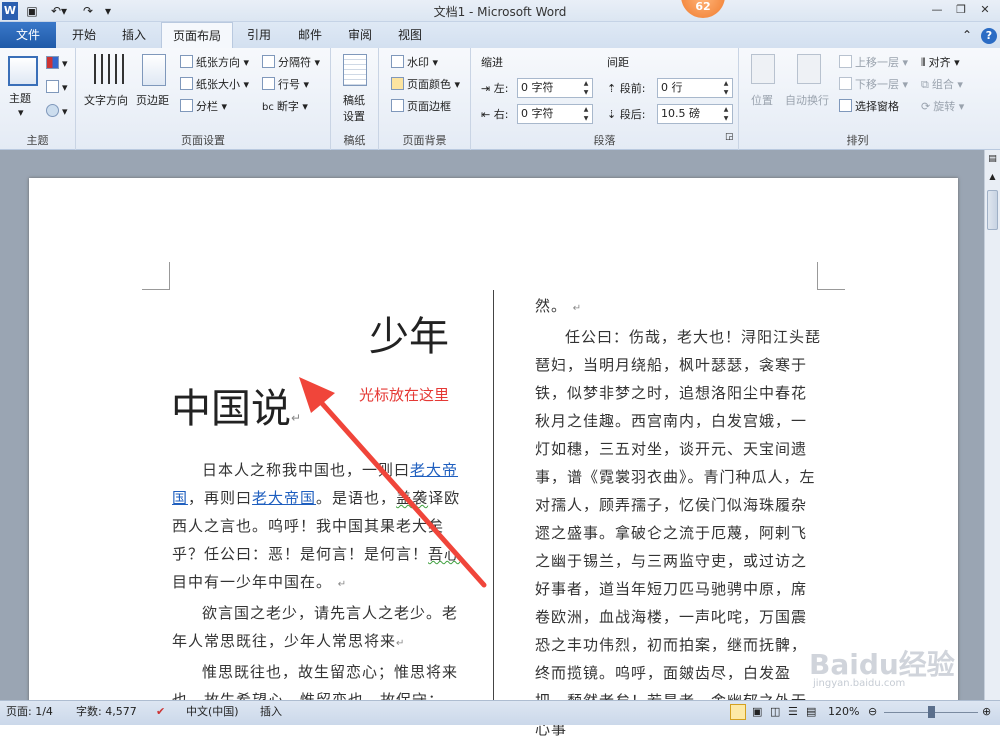 This screenshot has height=743, width=1000. I want to click on group-label-draft: 稿纸, so click(354, 140).